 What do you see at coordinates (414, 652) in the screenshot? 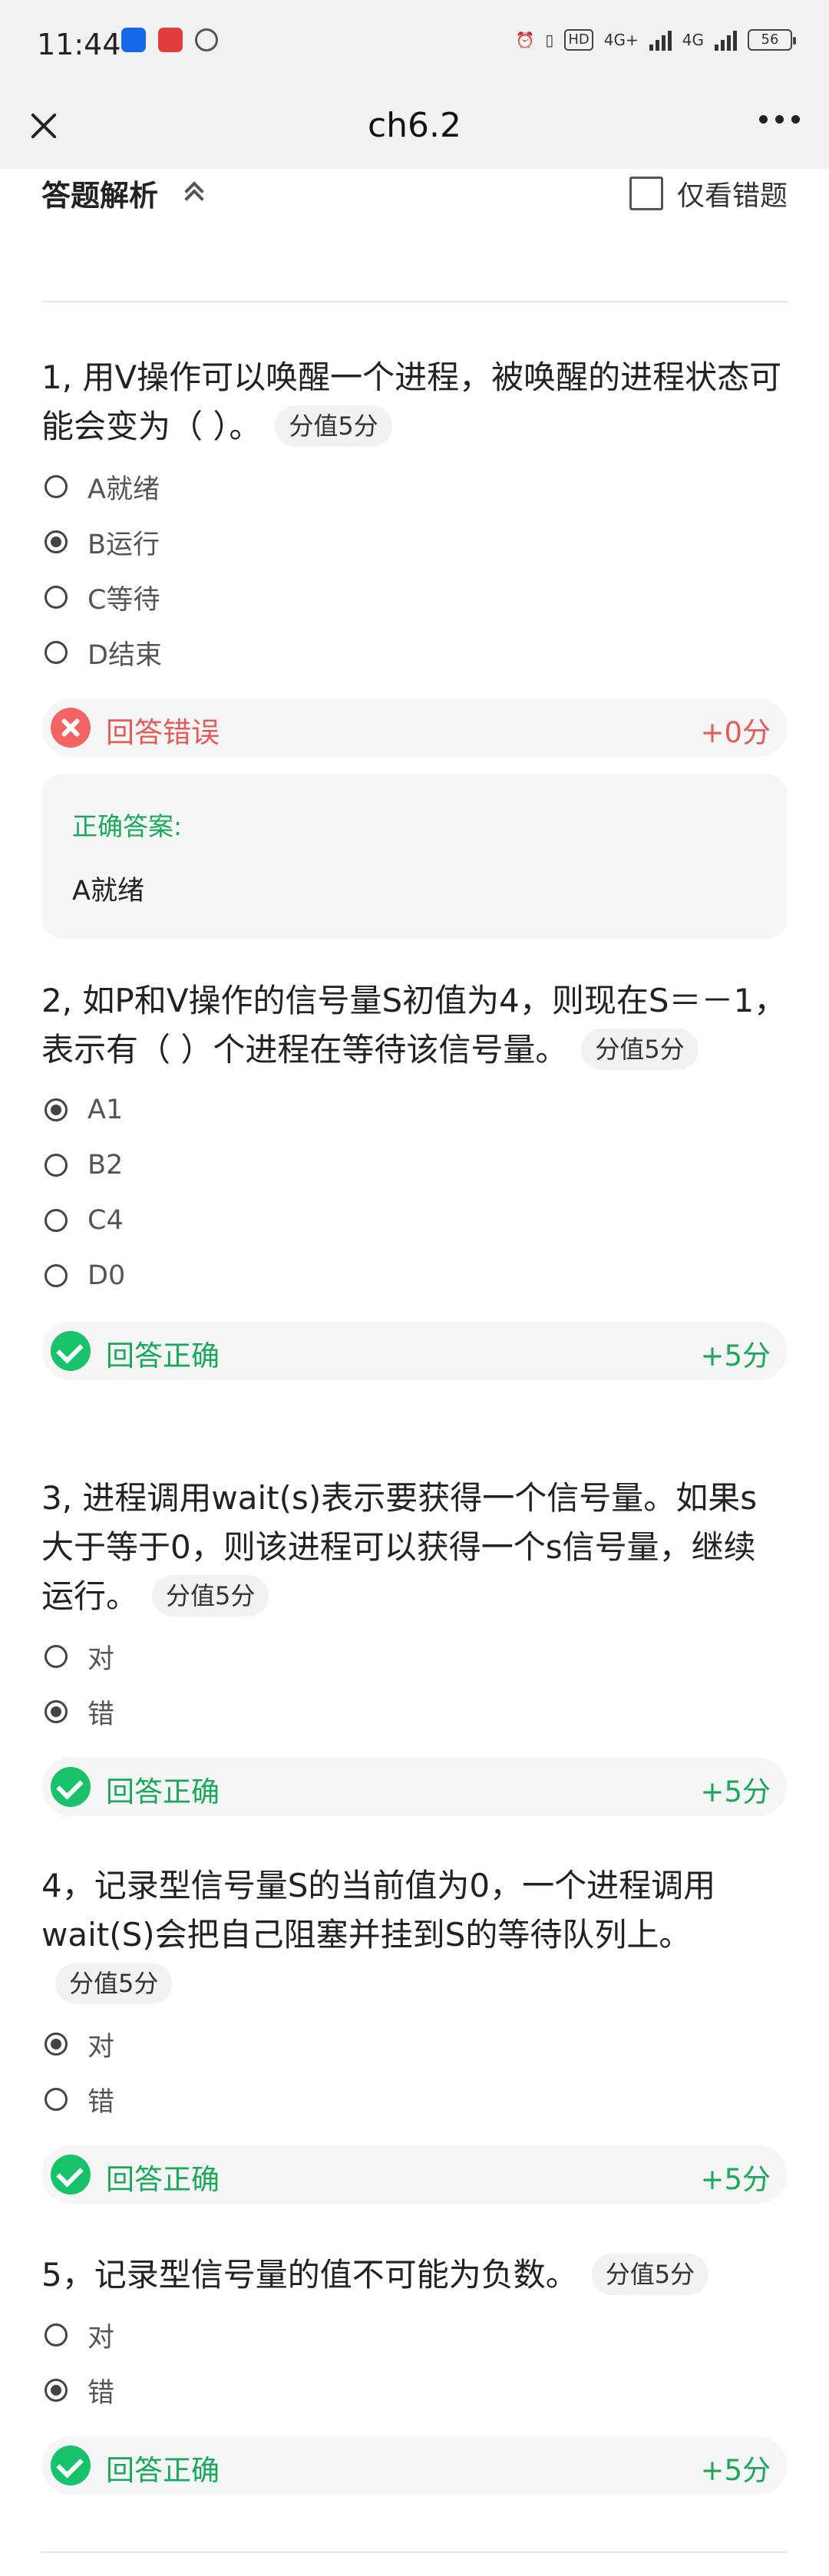
I see `option: D结束` at bounding box center [414, 652].